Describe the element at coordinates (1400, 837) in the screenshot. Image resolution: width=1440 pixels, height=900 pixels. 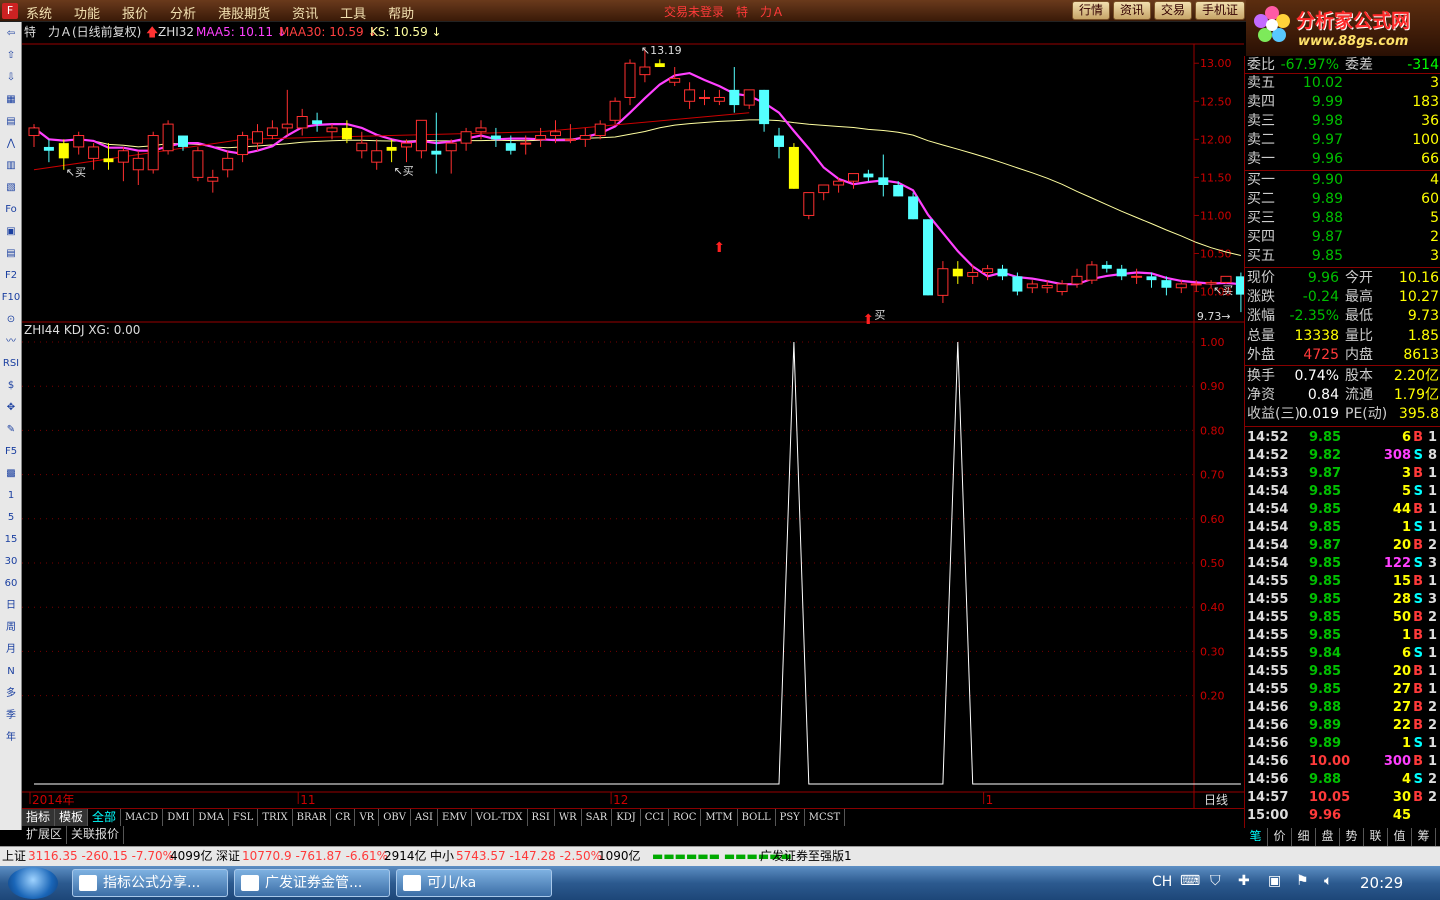
I see `right-tab: 值` at that location.